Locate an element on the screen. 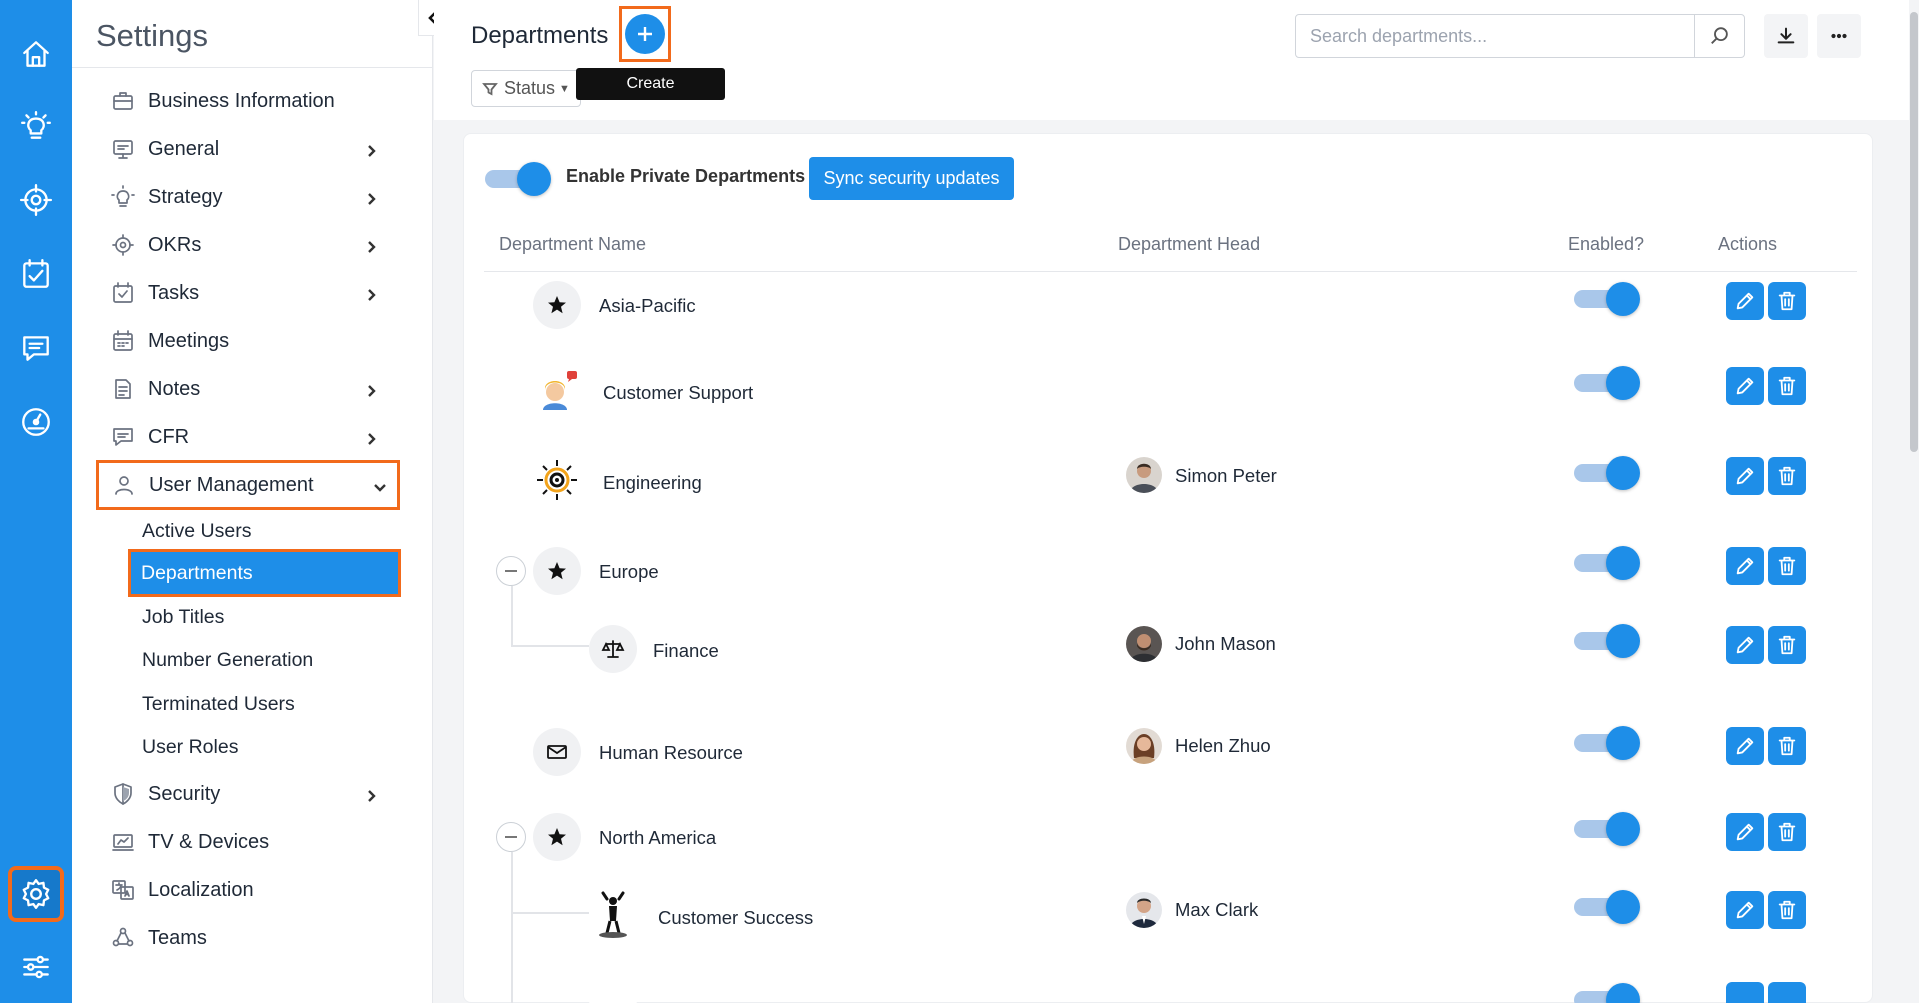  trash-icon is located at coordinates (1787, 746).